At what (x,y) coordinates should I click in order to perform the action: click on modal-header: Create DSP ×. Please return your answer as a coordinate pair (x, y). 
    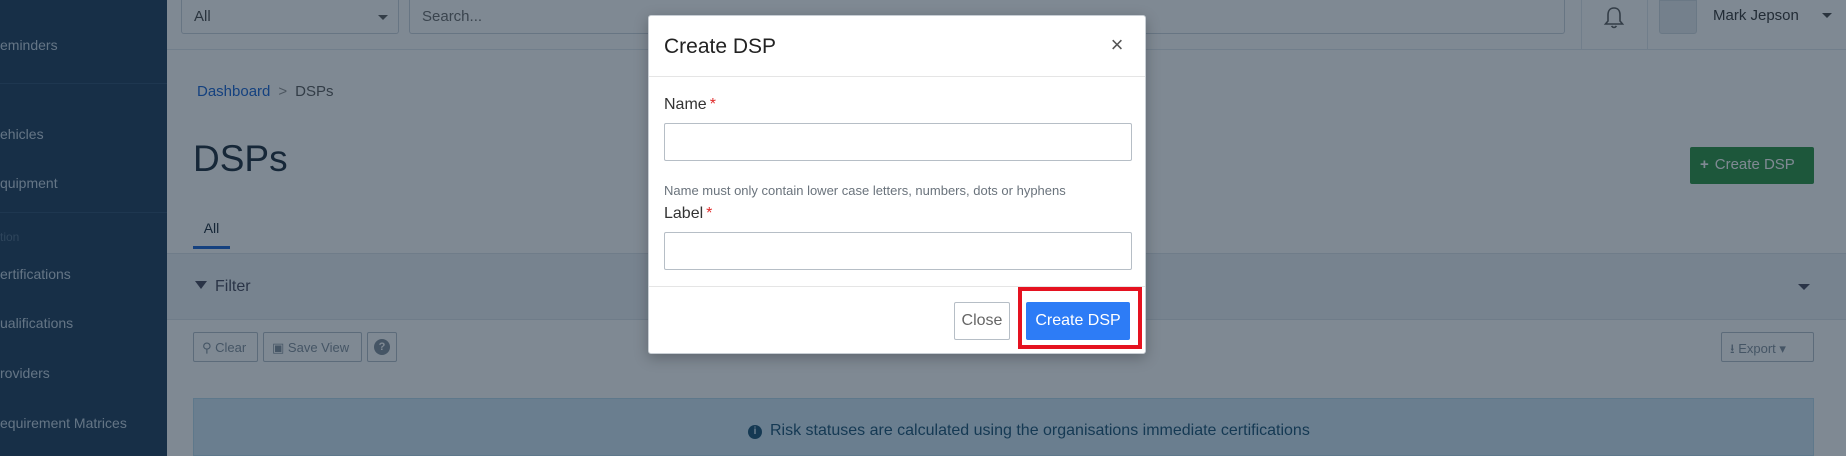
    Looking at the image, I should click on (897, 46).